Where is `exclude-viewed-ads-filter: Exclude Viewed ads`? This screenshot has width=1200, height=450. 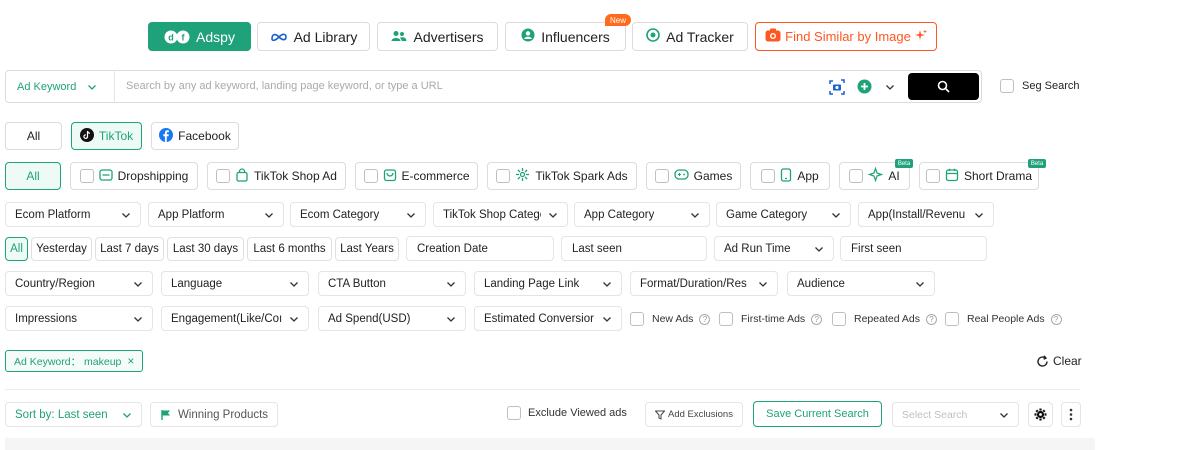
exclude-viewed-ads-filter: Exclude Viewed ads is located at coordinates (567, 413).